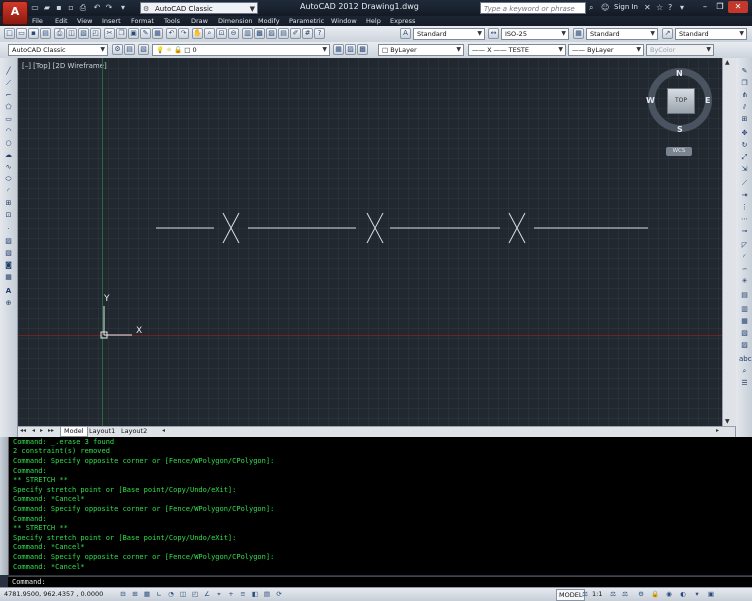 This screenshot has width=752, height=601. What do you see at coordinates (8, 95) in the screenshot?
I see `polyline-icon: ⌐` at bounding box center [8, 95].